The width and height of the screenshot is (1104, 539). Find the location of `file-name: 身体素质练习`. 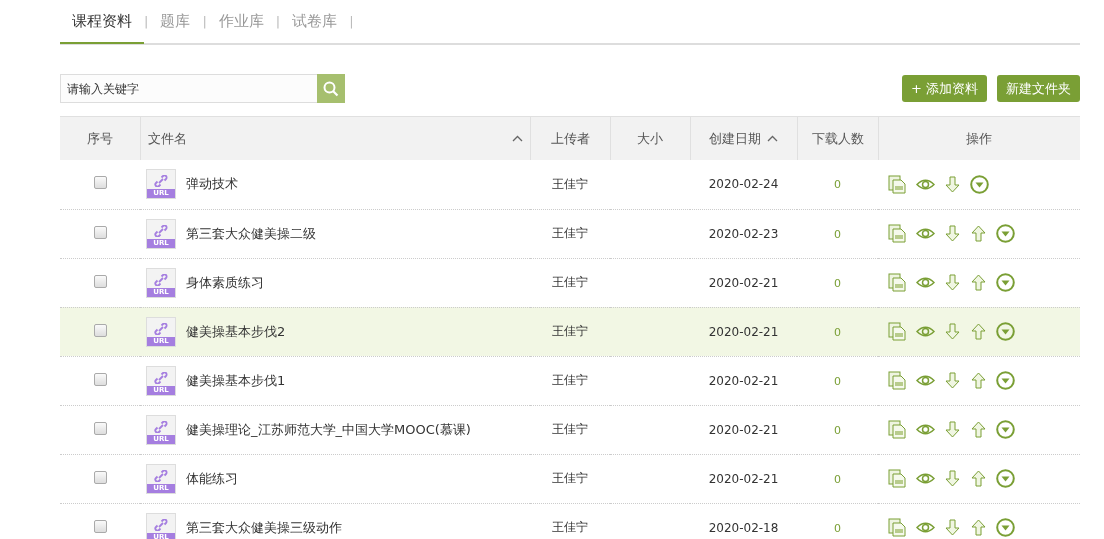

file-name: 身体素质练习 is located at coordinates (225, 282).